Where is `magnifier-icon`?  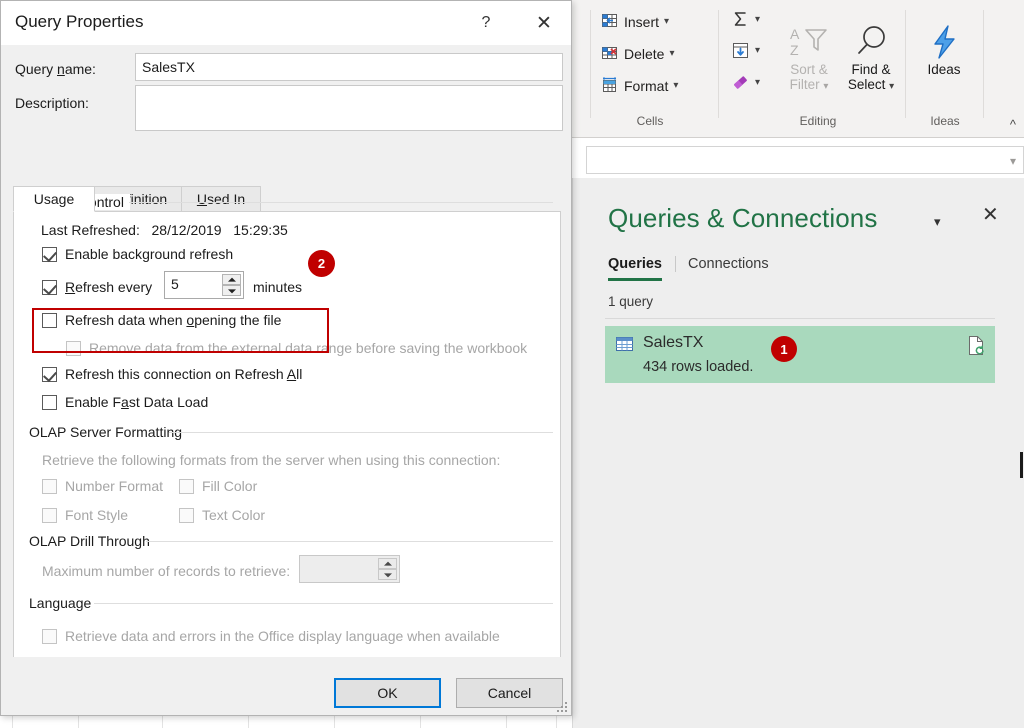 magnifier-icon is located at coordinates (871, 42).